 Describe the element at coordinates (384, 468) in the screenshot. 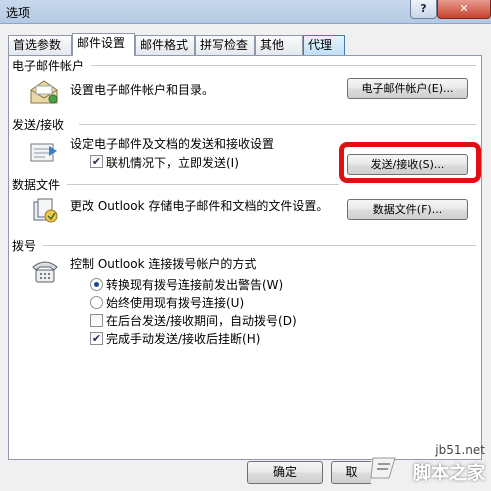

I see `watermark-logo-icon` at that location.